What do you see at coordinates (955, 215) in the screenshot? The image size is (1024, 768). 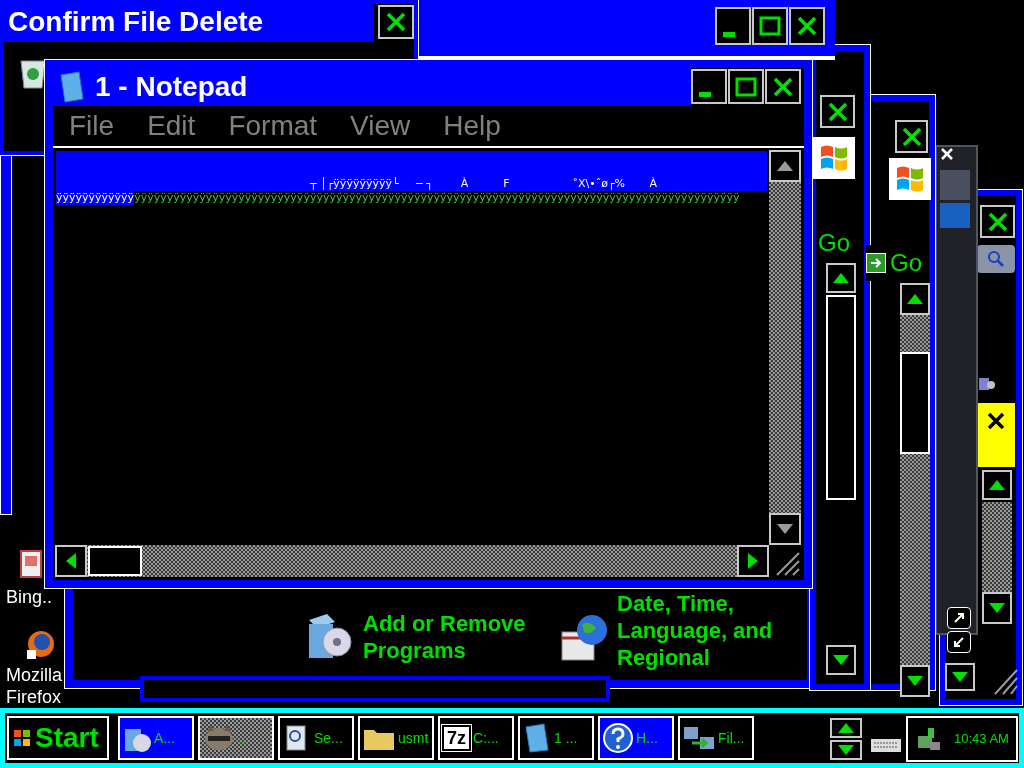 I see `highlight-bar` at bounding box center [955, 215].